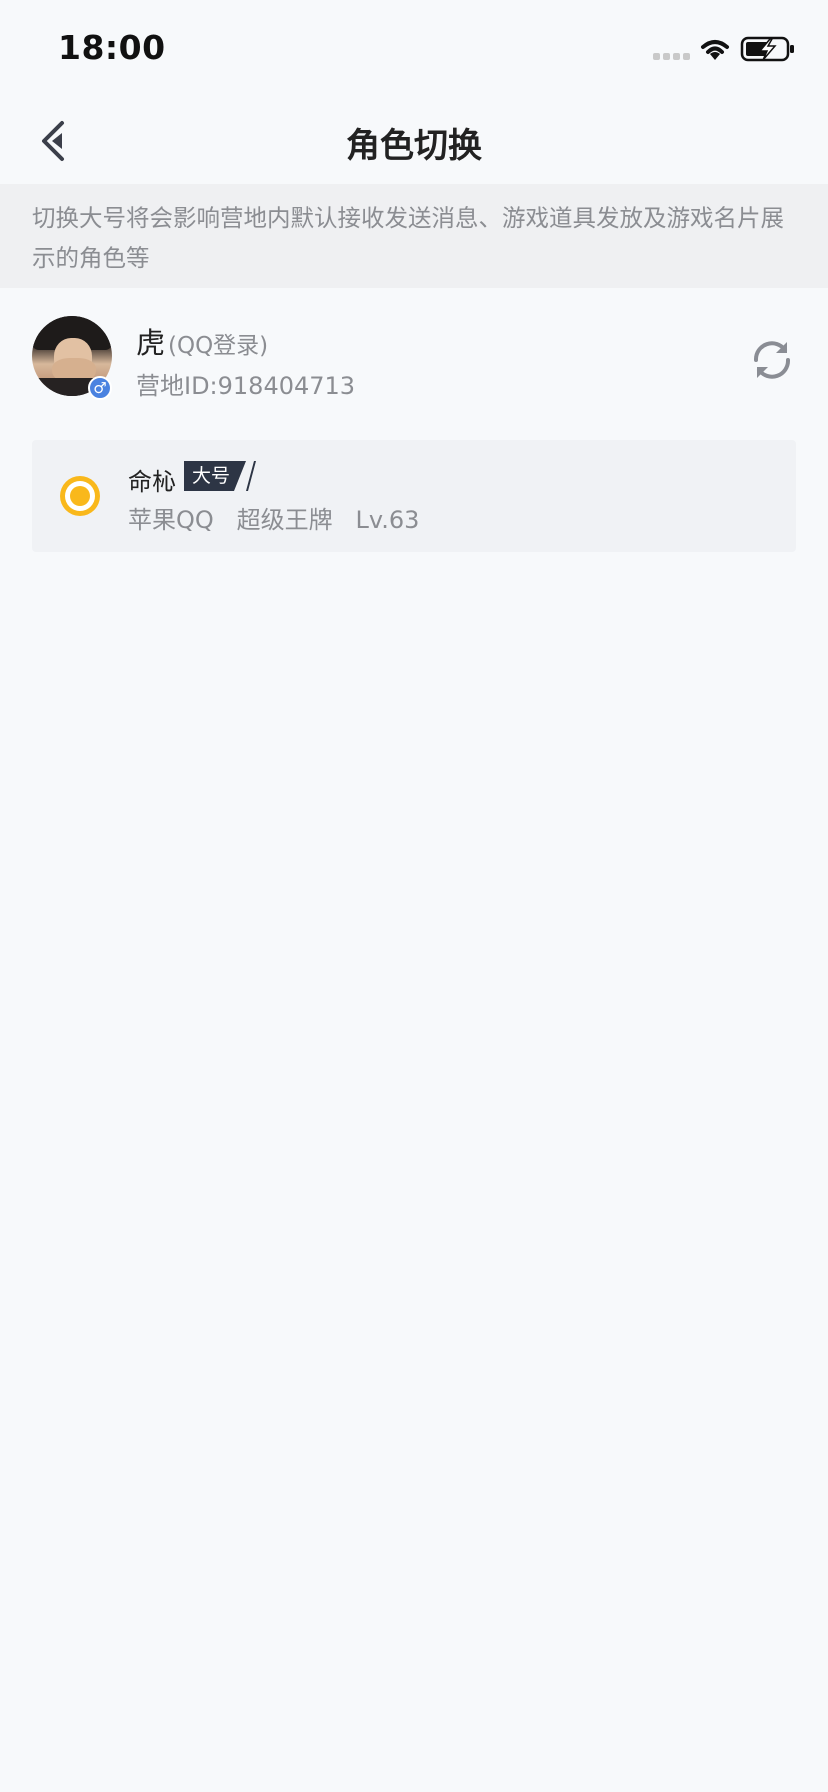 This screenshot has width=828, height=1792. What do you see at coordinates (209, 476) in the screenshot?
I see `main-account-tag-label: 大号` at bounding box center [209, 476].